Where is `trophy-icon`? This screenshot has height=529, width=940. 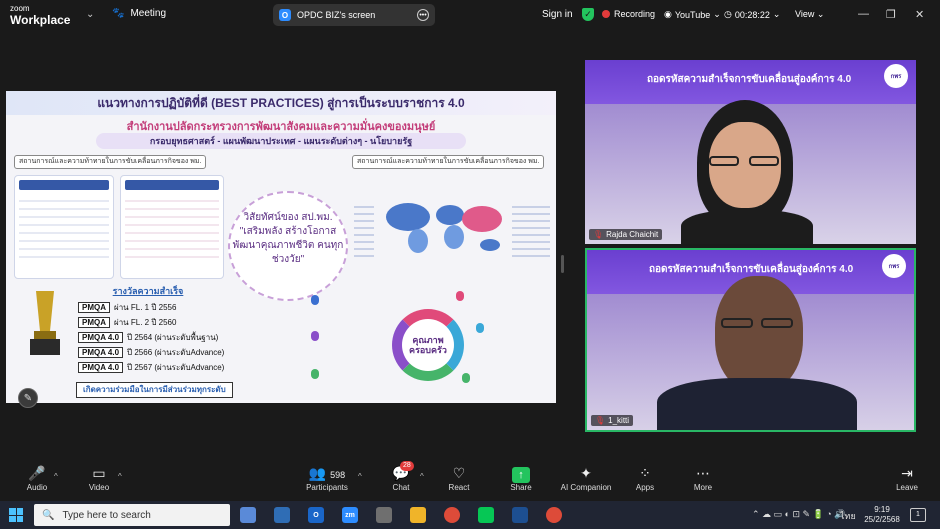
trophy-icon is located at coordinates (45, 326).